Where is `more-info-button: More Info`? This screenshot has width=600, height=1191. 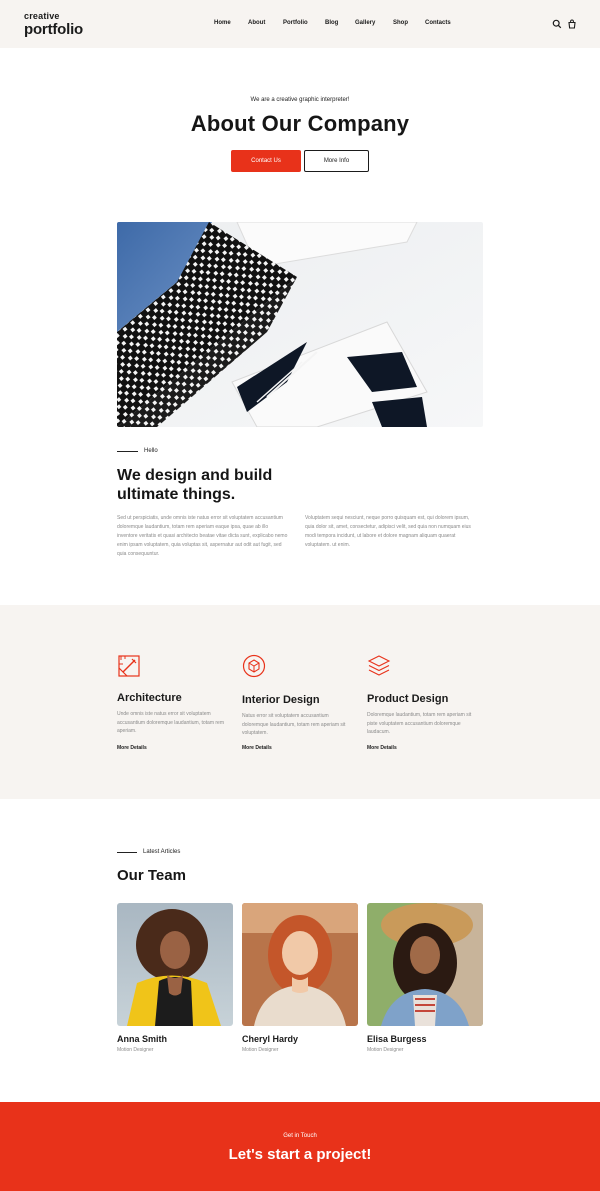 more-info-button: More Info is located at coordinates (336, 161).